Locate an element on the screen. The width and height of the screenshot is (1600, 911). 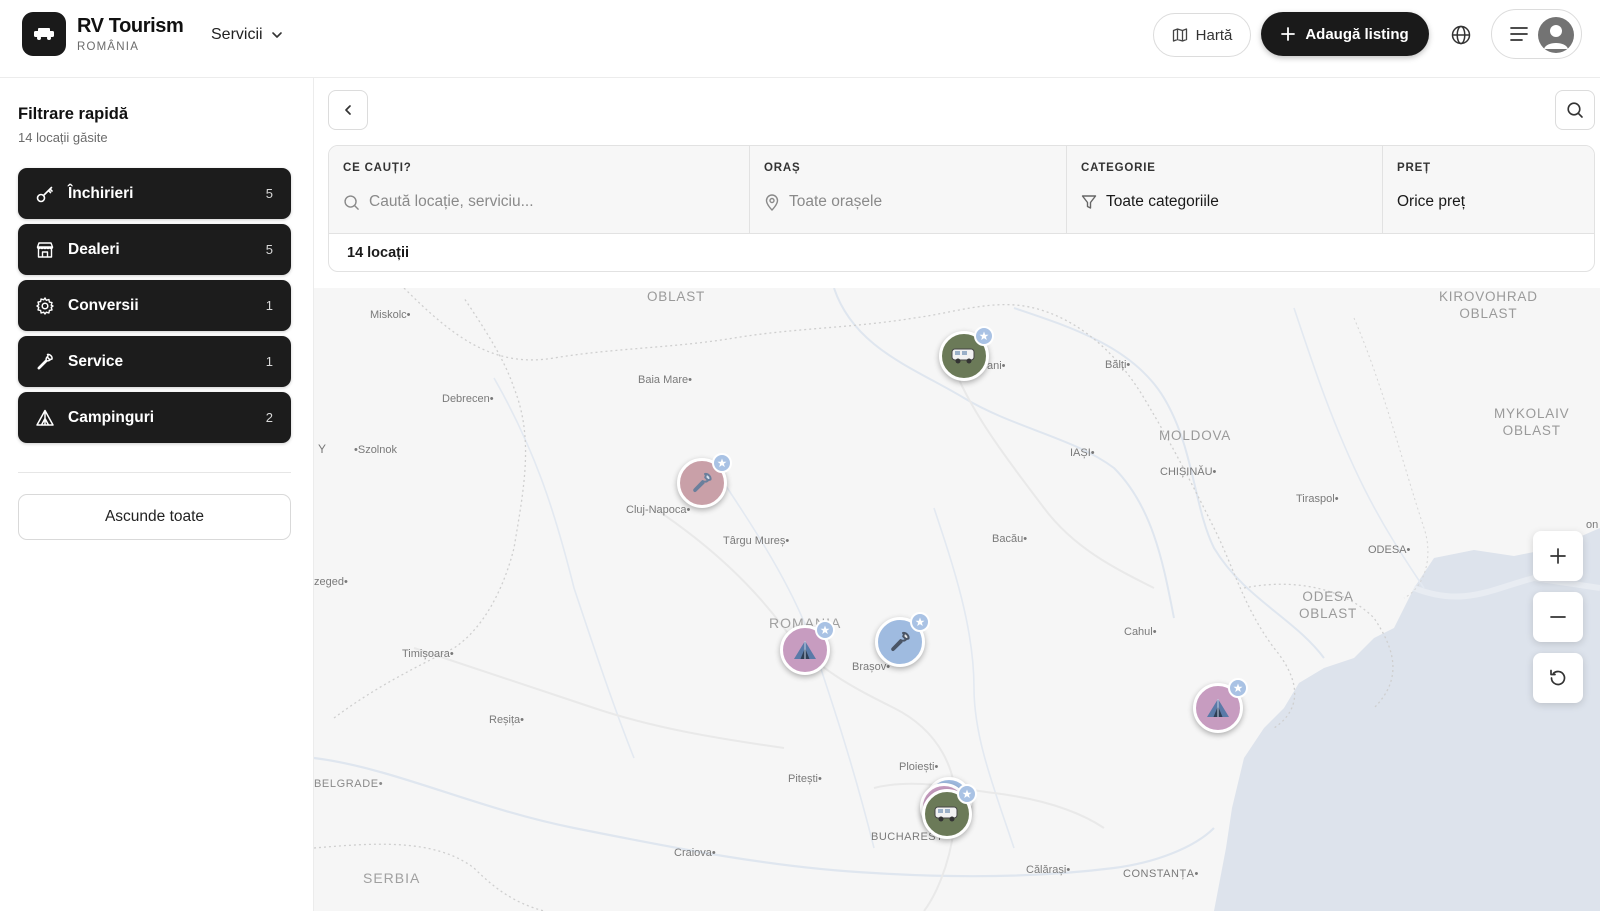
city-label: Tiraspol• is located at coordinates (1317, 499).